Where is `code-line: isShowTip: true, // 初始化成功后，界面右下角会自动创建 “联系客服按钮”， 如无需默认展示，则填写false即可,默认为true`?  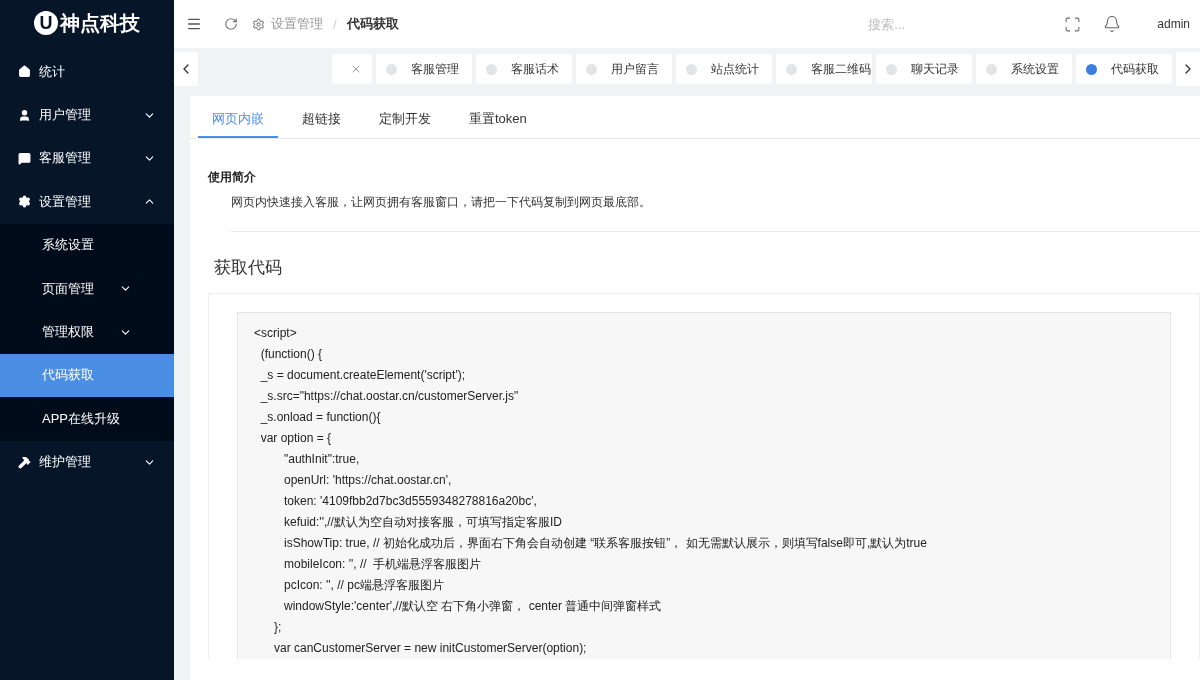
code-line: isShowTip: true, // 初始化成功后，界面右下角会自动创建 “联系客服按钮”， 如无需默认展示，则填写false即可,默认为true is located at coordinates (605, 543).